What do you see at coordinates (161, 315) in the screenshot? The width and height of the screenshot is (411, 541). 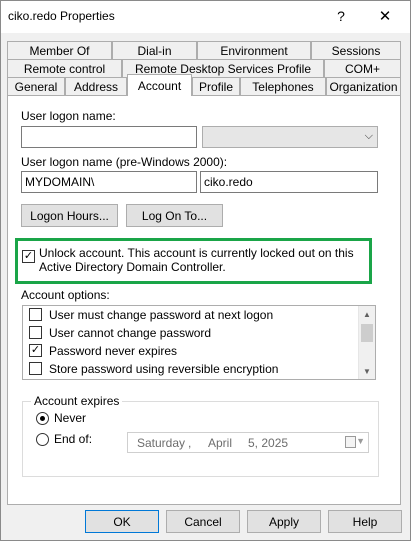 I see `option-label: User must change password at next logon` at bounding box center [161, 315].